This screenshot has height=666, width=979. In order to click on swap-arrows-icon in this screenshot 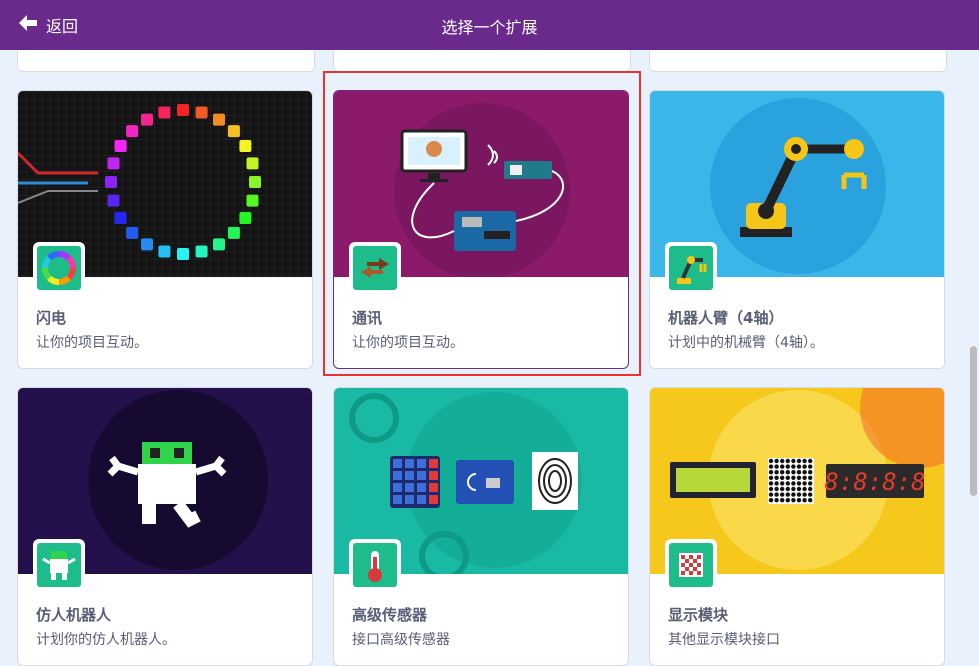, I will do `click(375, 268)`.